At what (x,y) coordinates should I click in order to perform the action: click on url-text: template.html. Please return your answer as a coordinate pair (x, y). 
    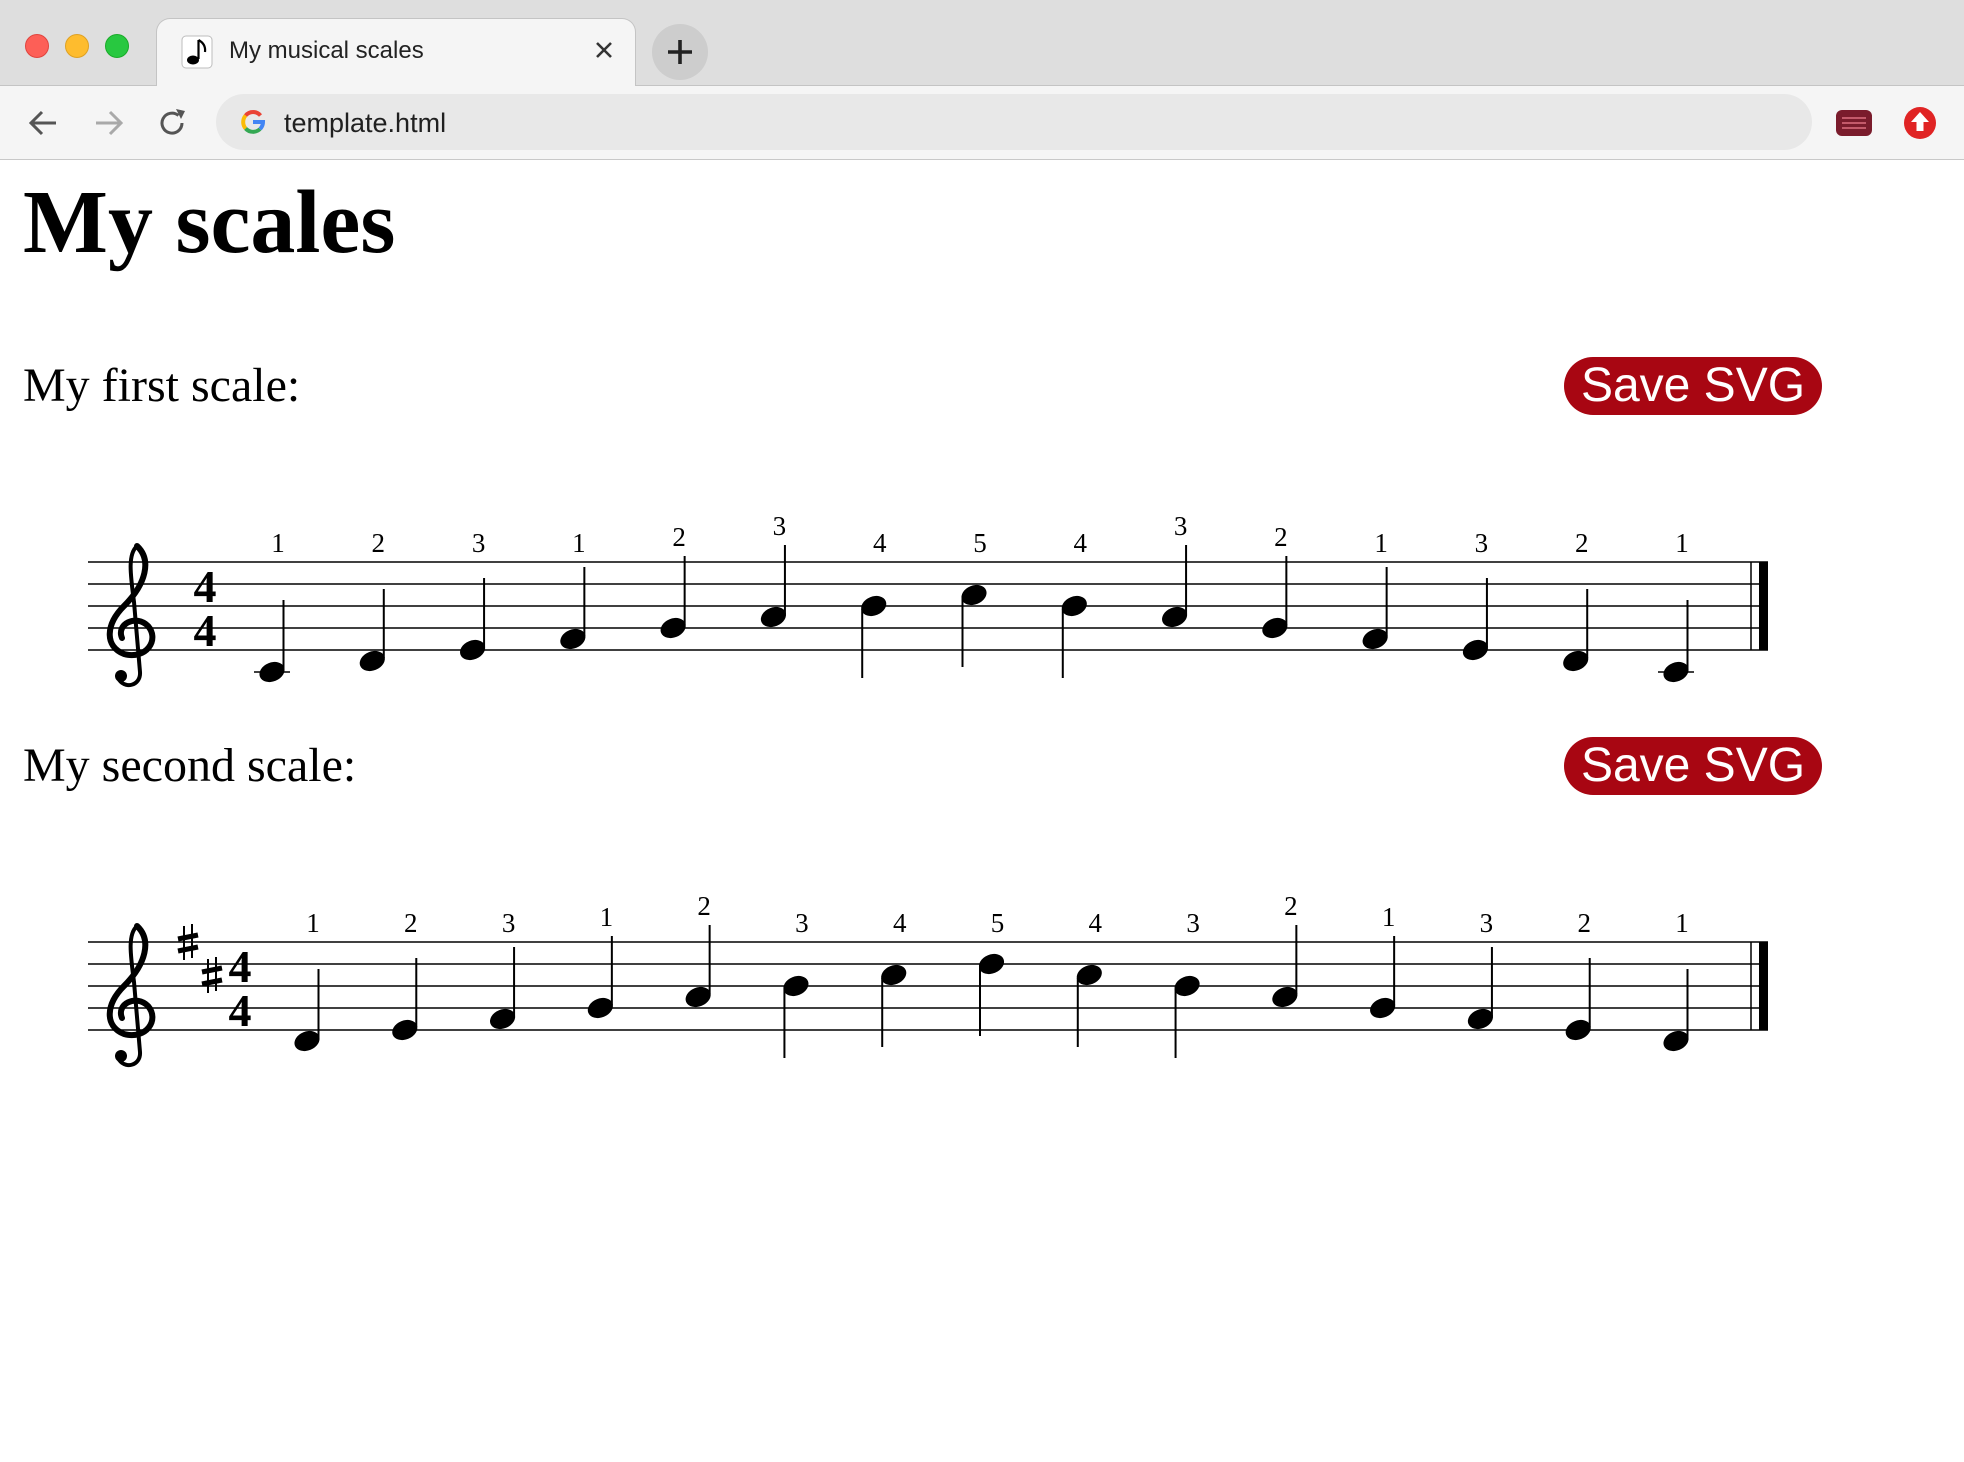
    Looking at the image, I should click on (365, 123).